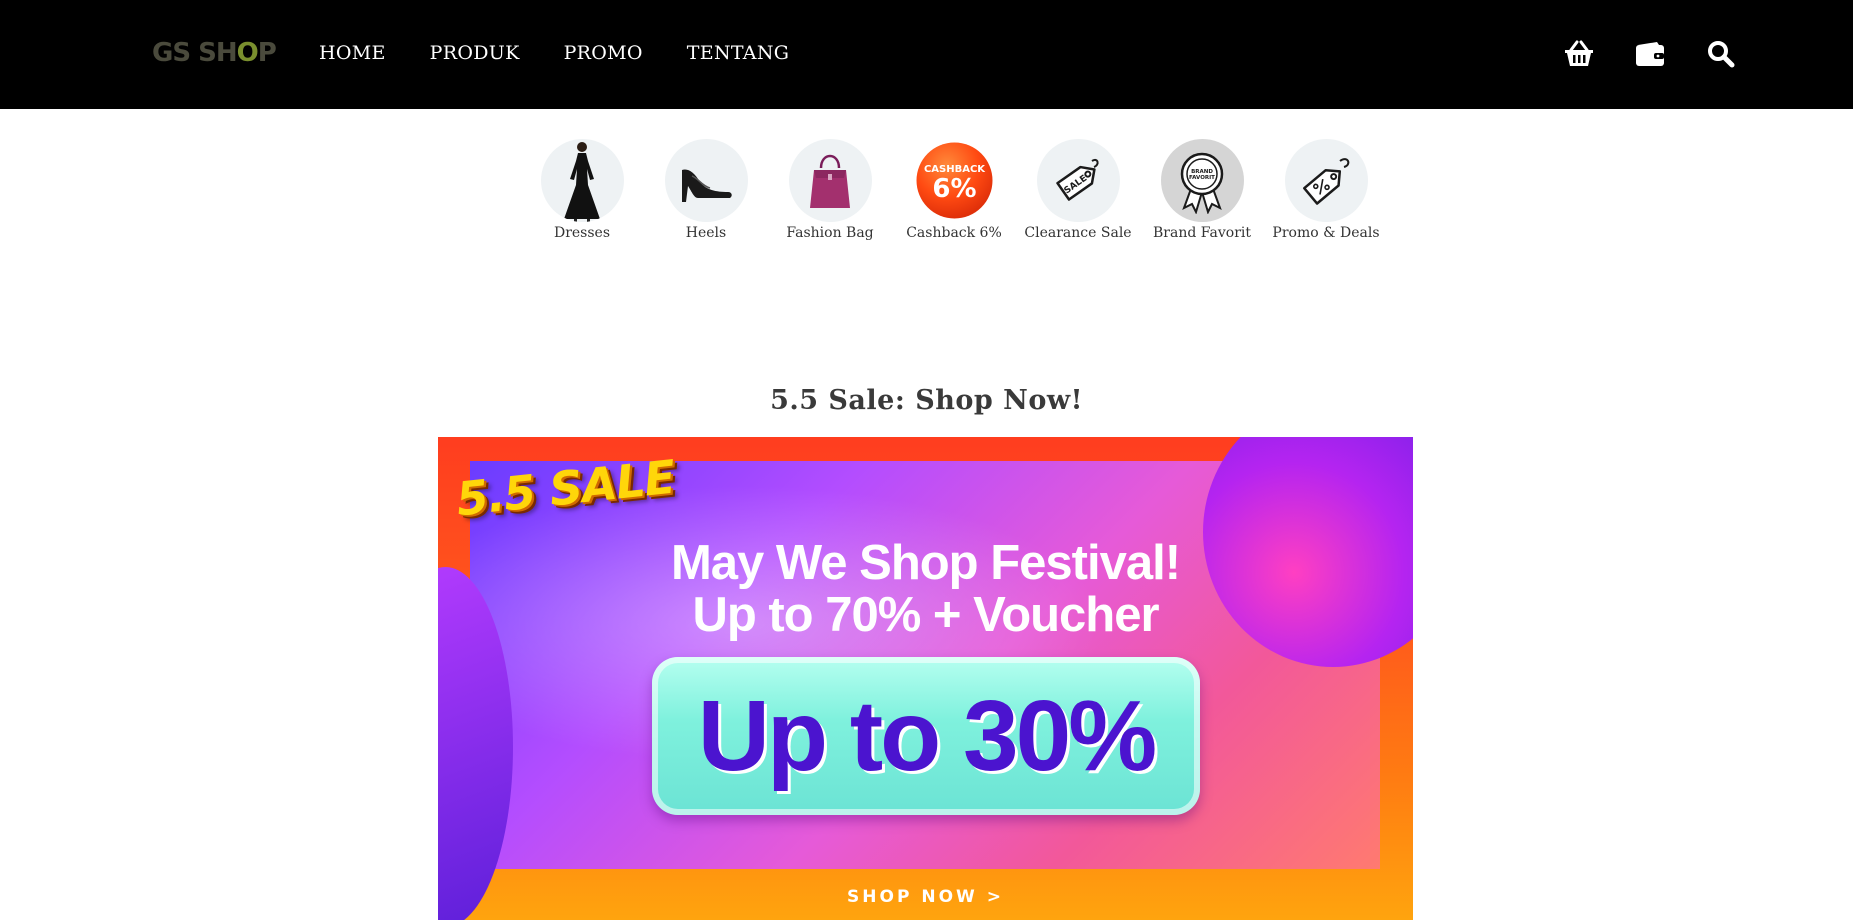 Image resolution: width=1853 pixels, height=920 pixels. Describe the element at coordinates (954, 233) in the screenshot. I see `category-label: Cashback 6%` at that location.